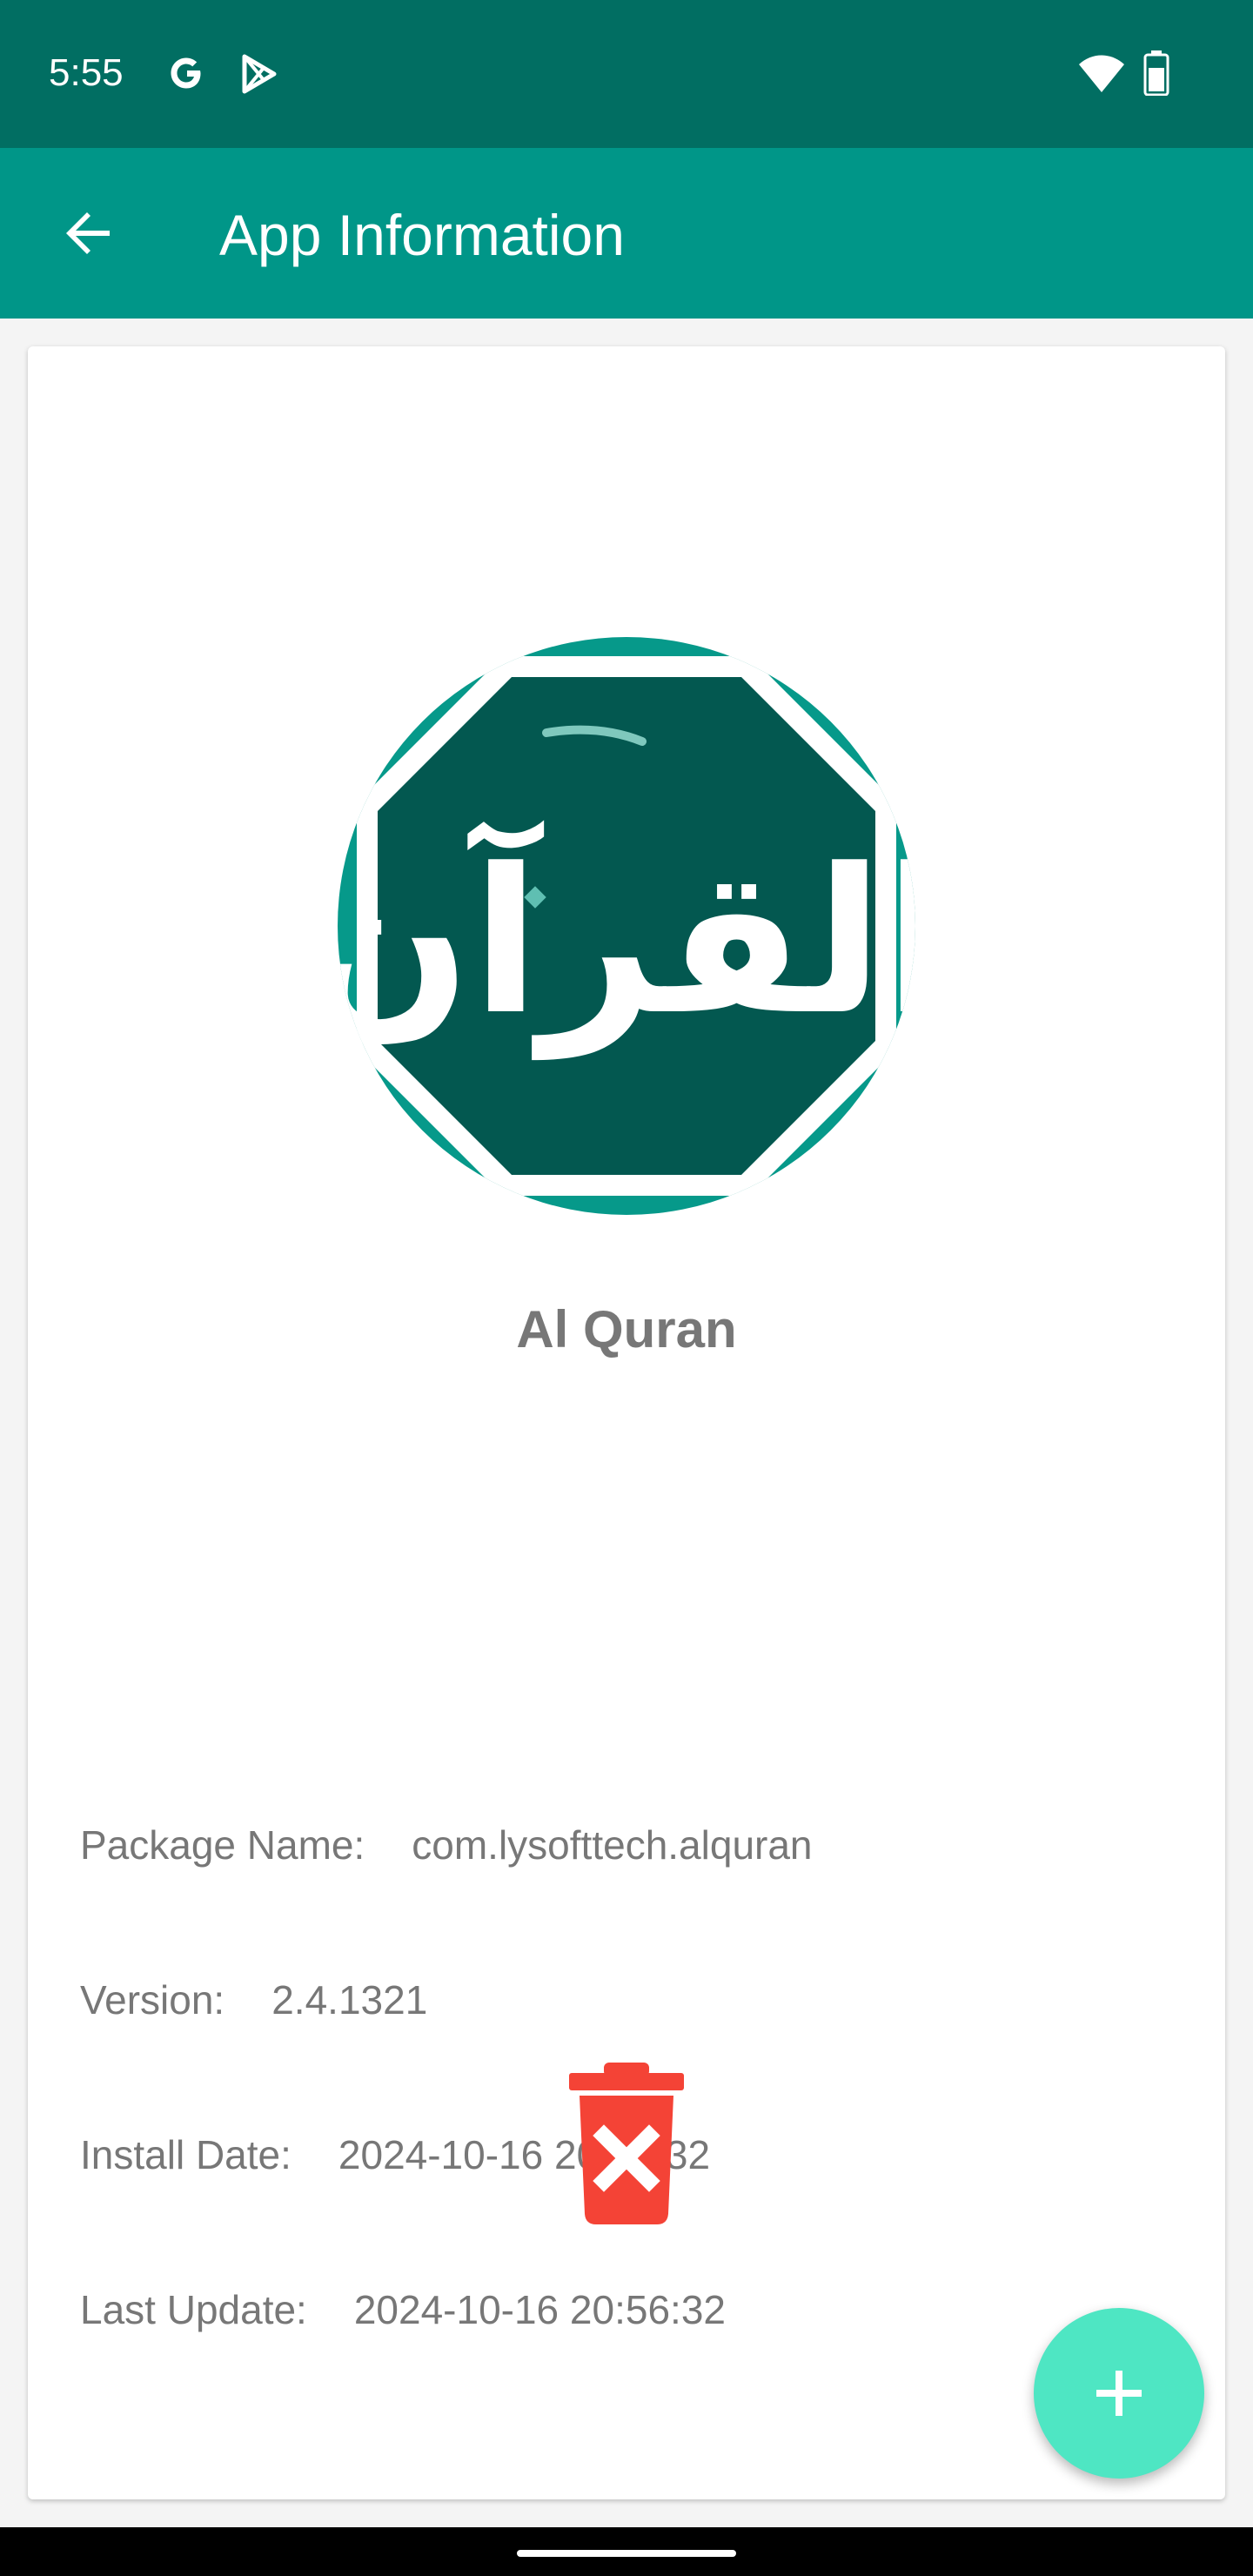  I want to click on battery-icon, so click(1156, 73).